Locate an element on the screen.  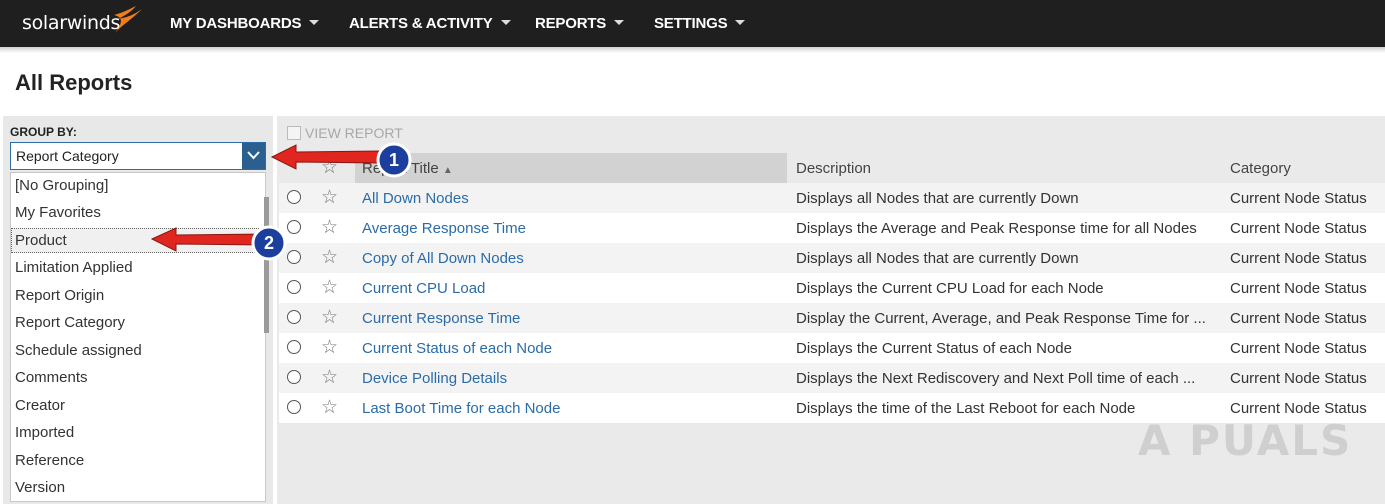
chevron-down-icon is located at coordinates (253, 155).